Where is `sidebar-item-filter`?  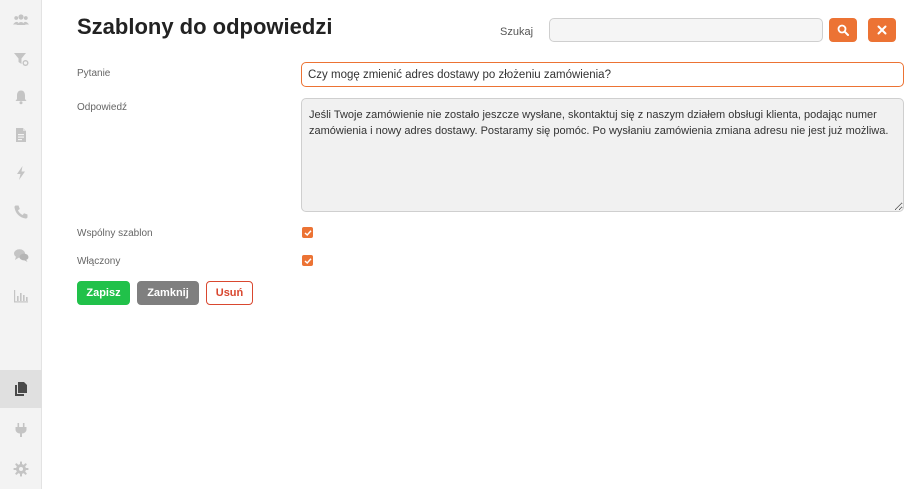
sidebar-item-filter is located at coordinates (21, 59).